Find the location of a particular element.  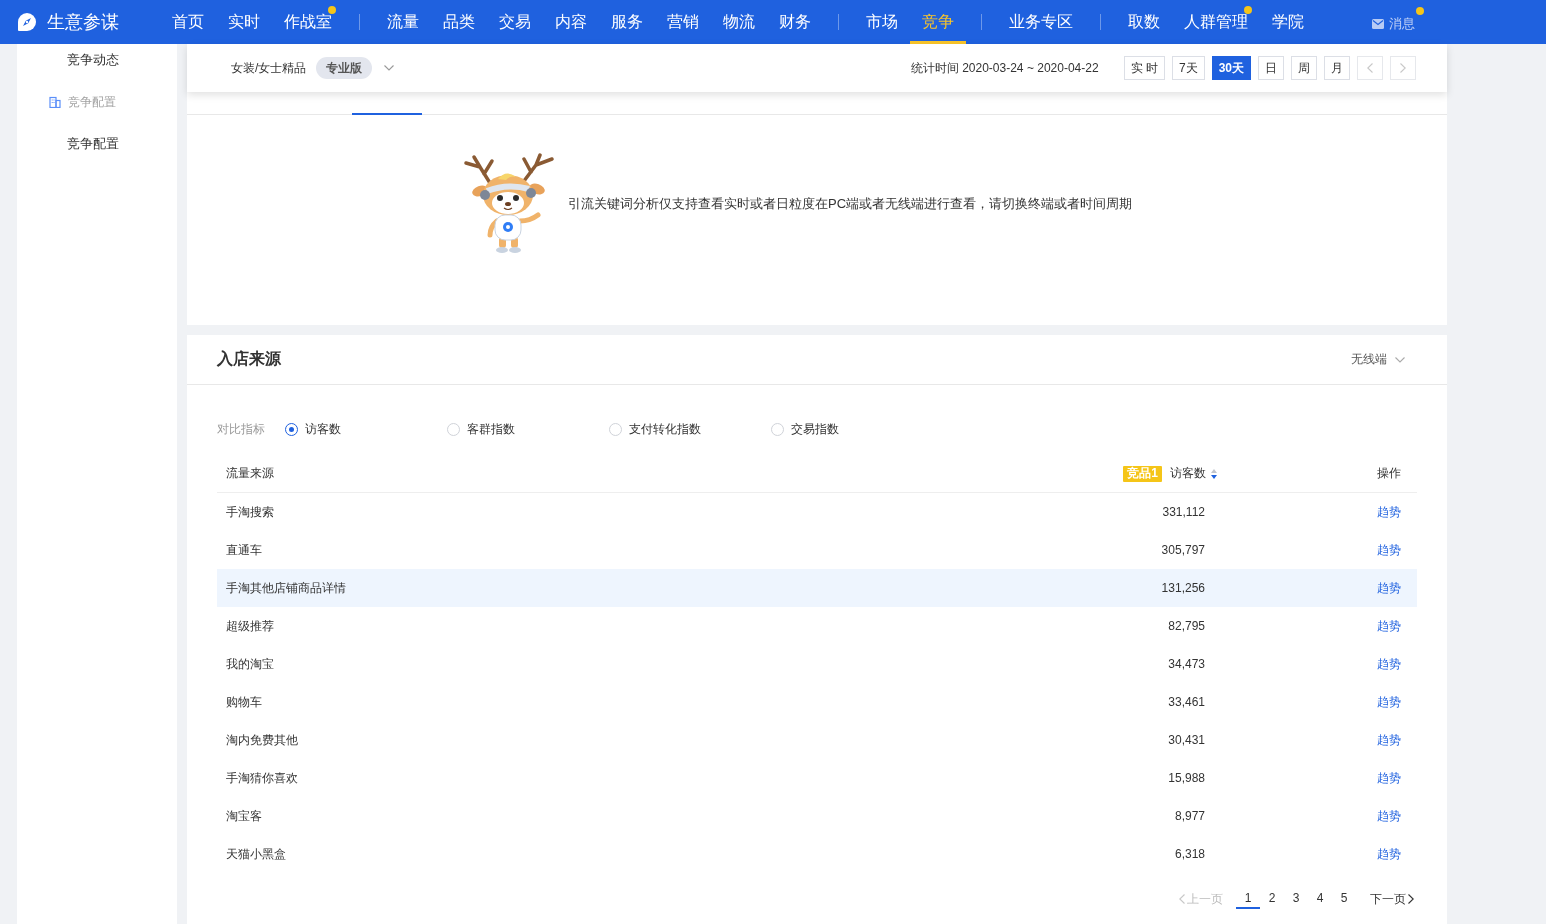

sort-icon is located at coordinates (1214, 473).